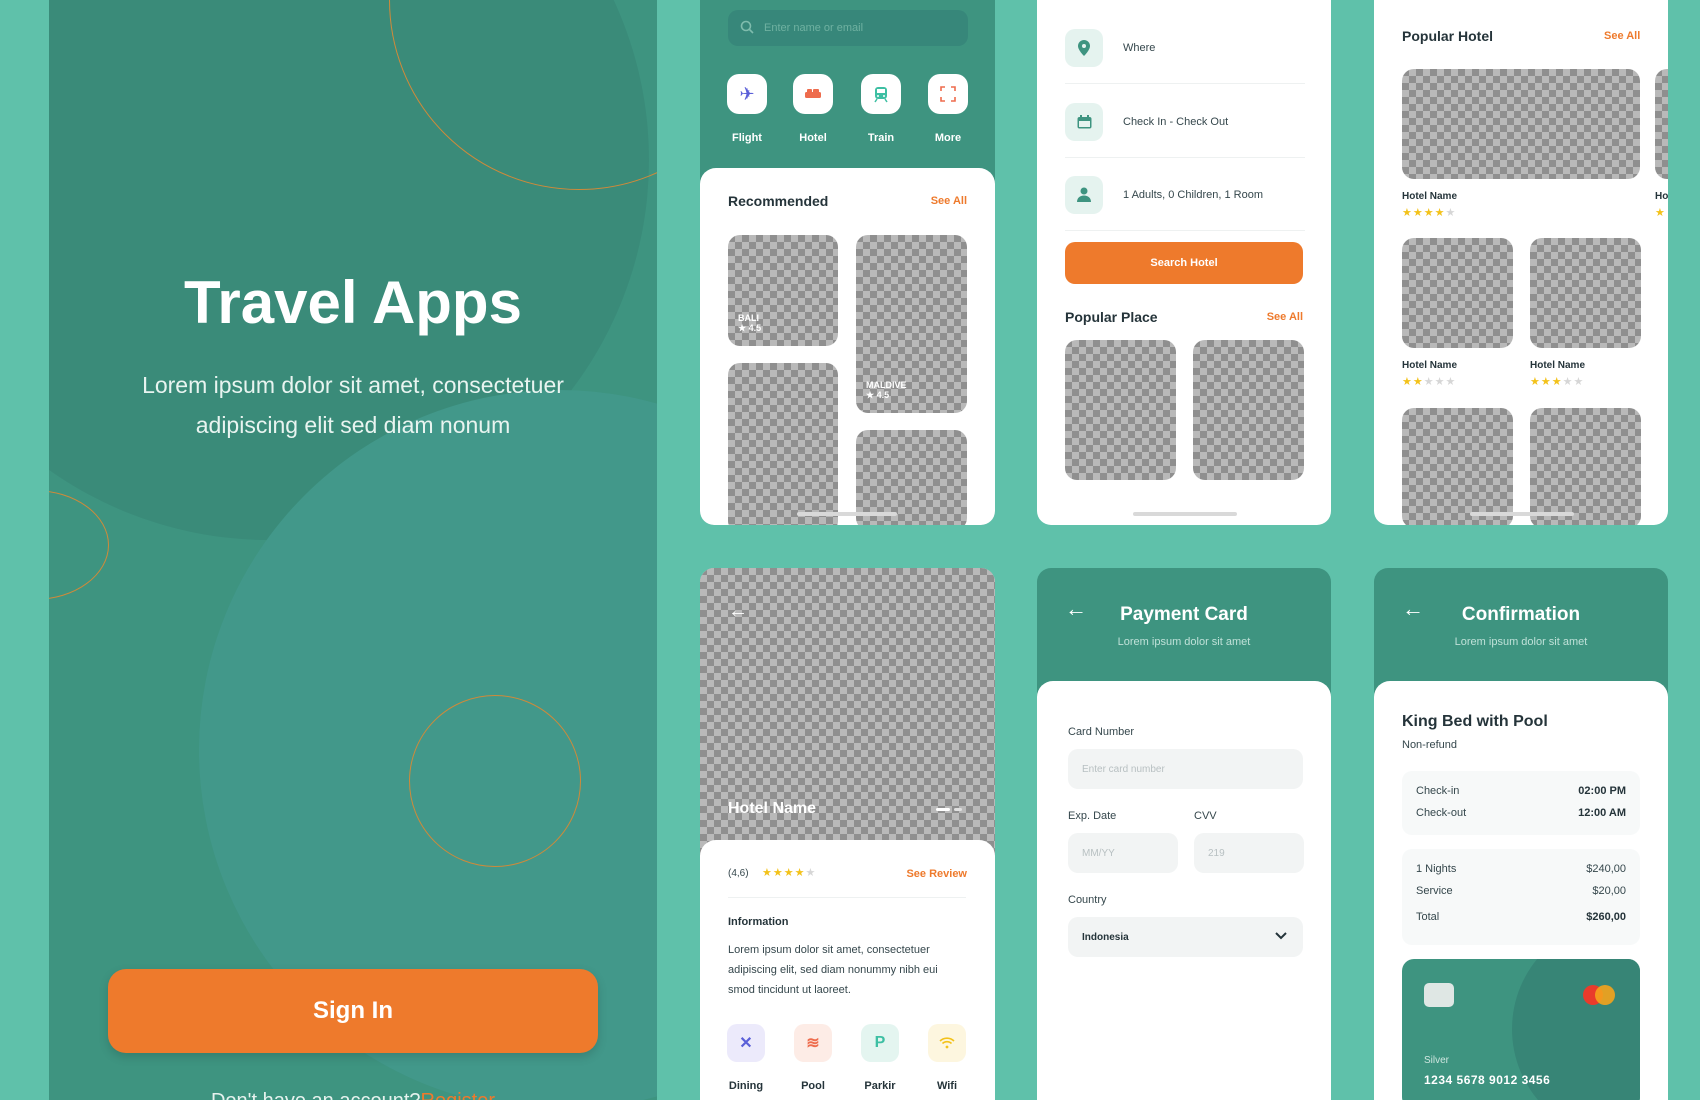 This screenshot has height=1100, width=1700. What do you see at coordinates (1084, 194) in the screenshot?
I see `person-icon` at bounding box center [1084, 194].